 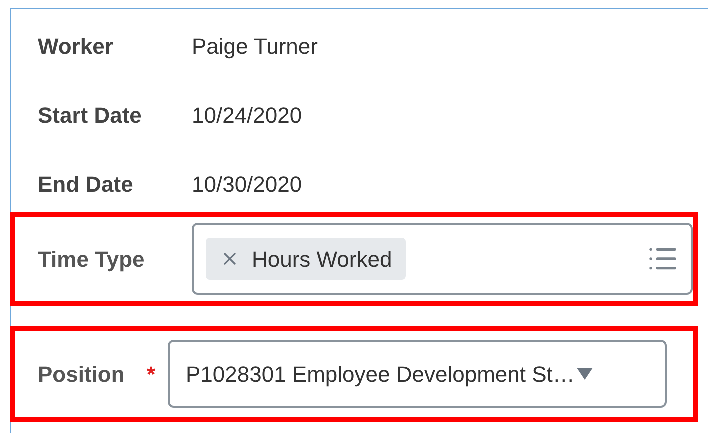 I want to click on field-label: Start Date, so click(x=90, y=116).